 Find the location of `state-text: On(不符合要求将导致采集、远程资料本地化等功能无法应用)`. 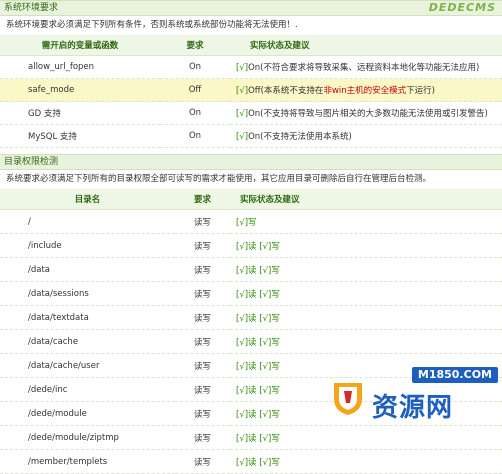

state-text: On(不符合要求将导致采集、远程资料本地化等功能无法应用) is located at coordinates (364, 68).